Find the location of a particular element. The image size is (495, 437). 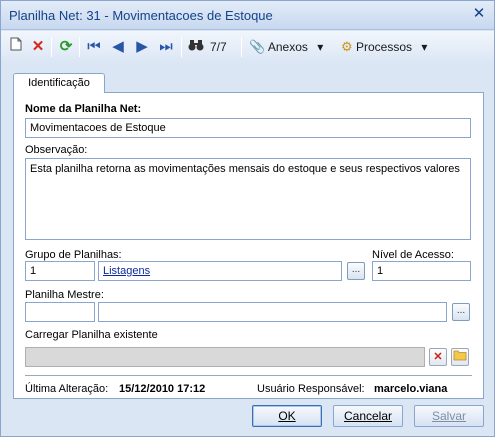

ok-label: OK is located at coordinates (287, 416).